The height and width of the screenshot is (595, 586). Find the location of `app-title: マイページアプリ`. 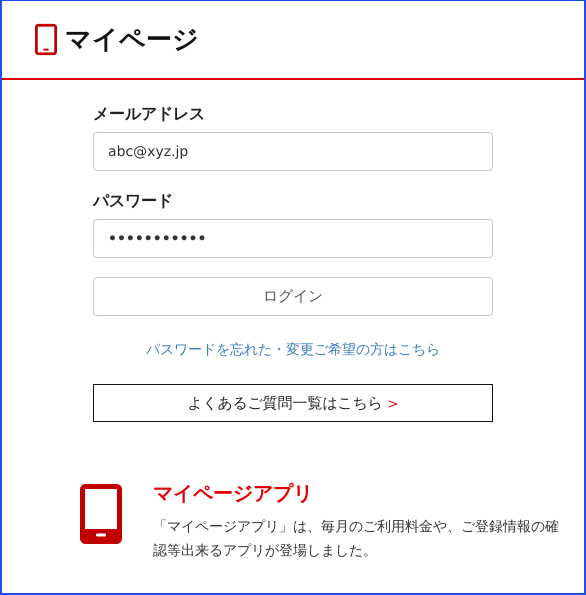

app-title: マイページアプリ is located at coordinates (233, 493).